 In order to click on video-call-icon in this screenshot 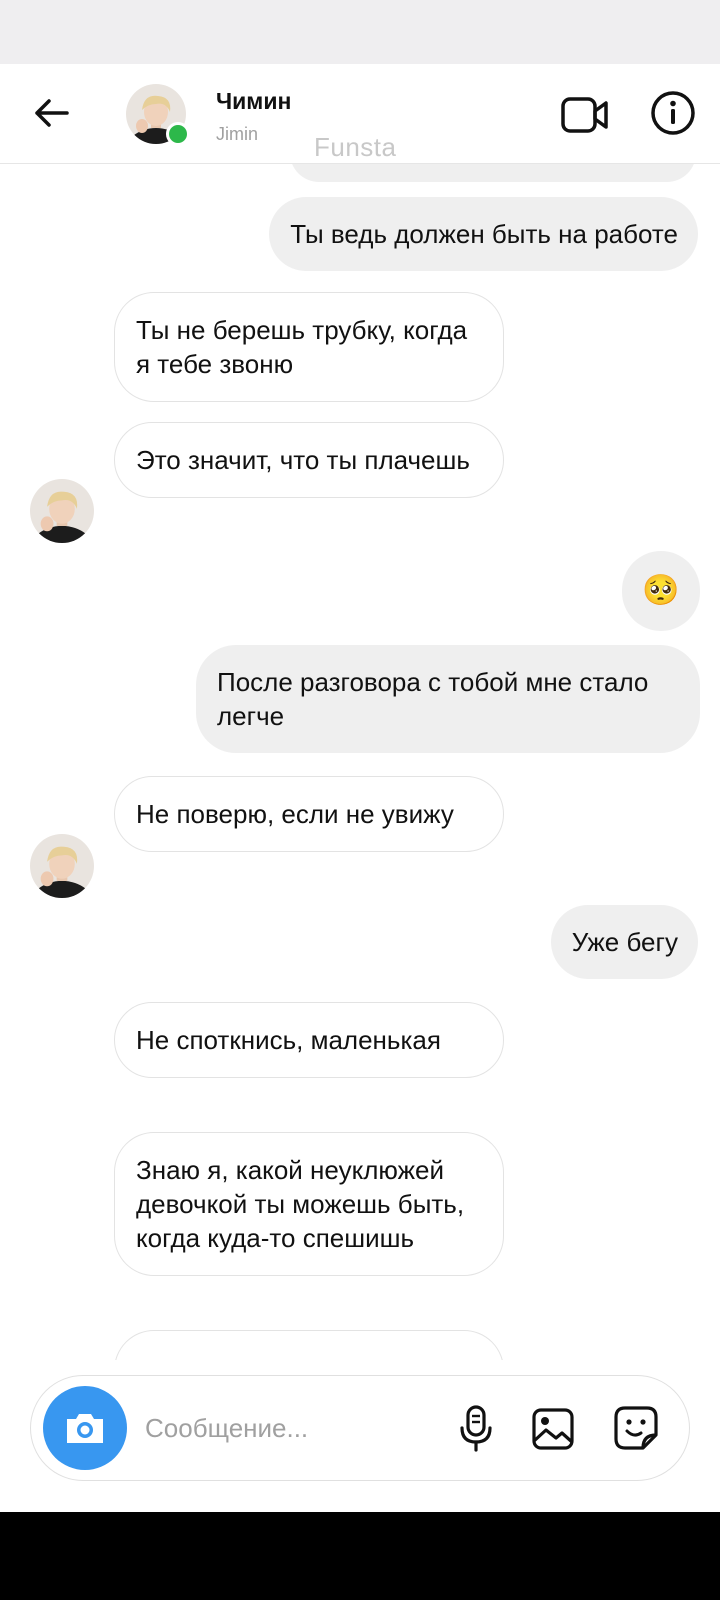, I will do `click(584, 115)`.